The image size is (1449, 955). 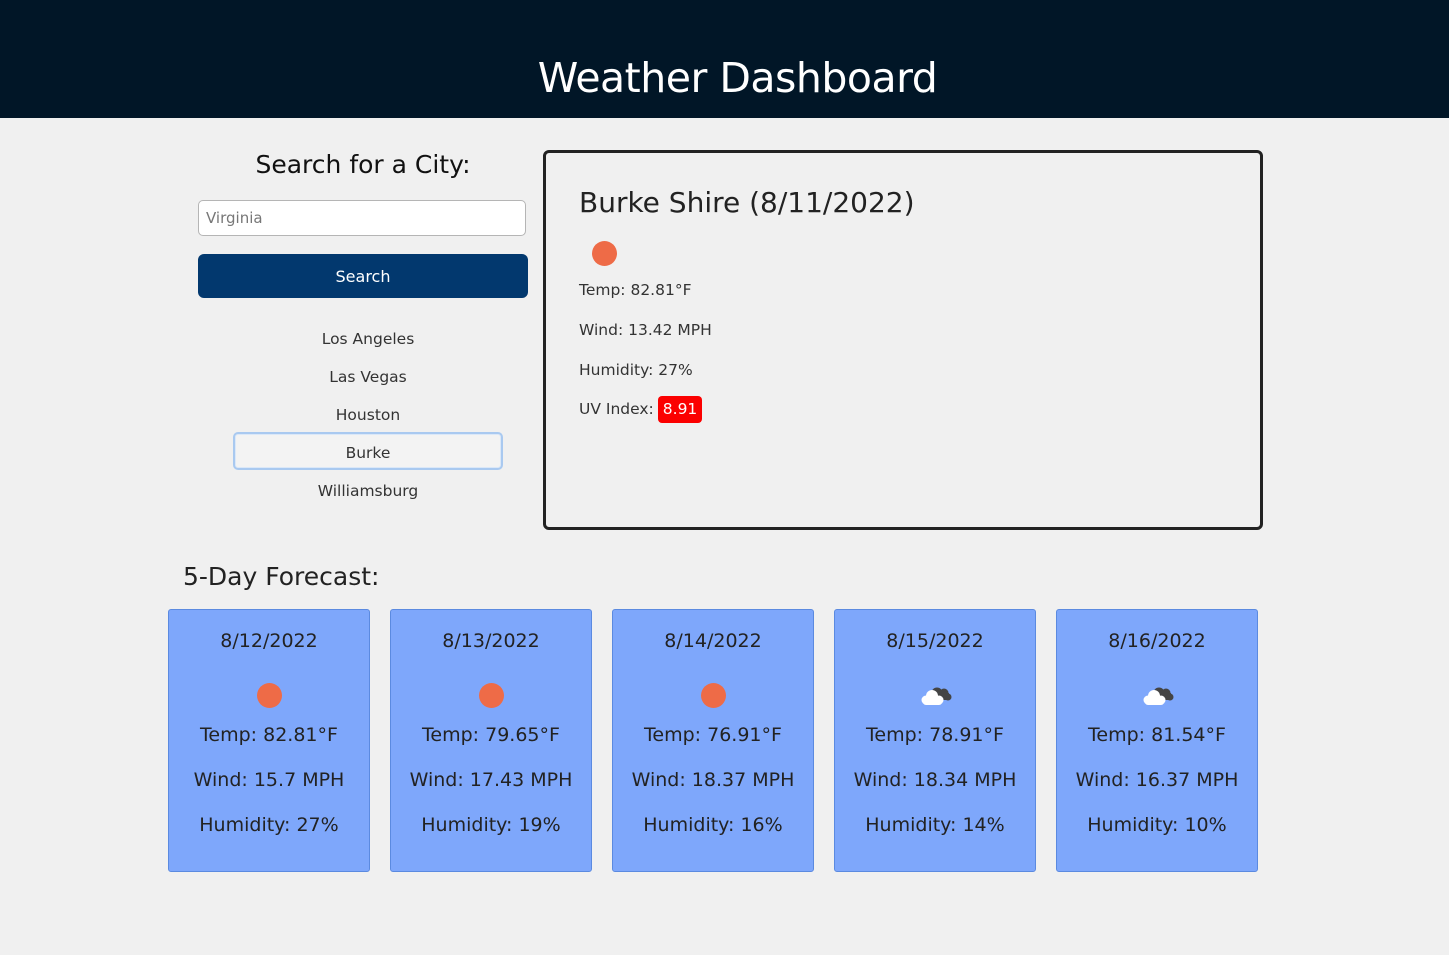 I want to click on forecast-temp: Temp: 81.54°F, so click(x=1157, y=735).